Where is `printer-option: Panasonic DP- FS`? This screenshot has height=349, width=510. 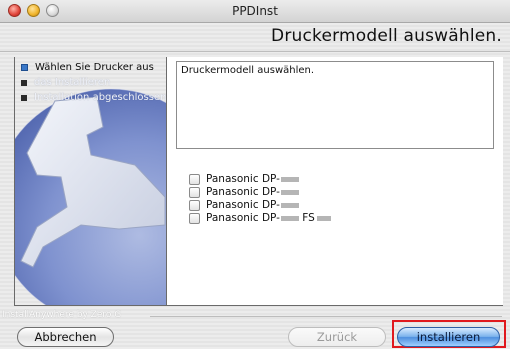 printer-option: Panasonic DP- FS is located at coordinates (260, 218).